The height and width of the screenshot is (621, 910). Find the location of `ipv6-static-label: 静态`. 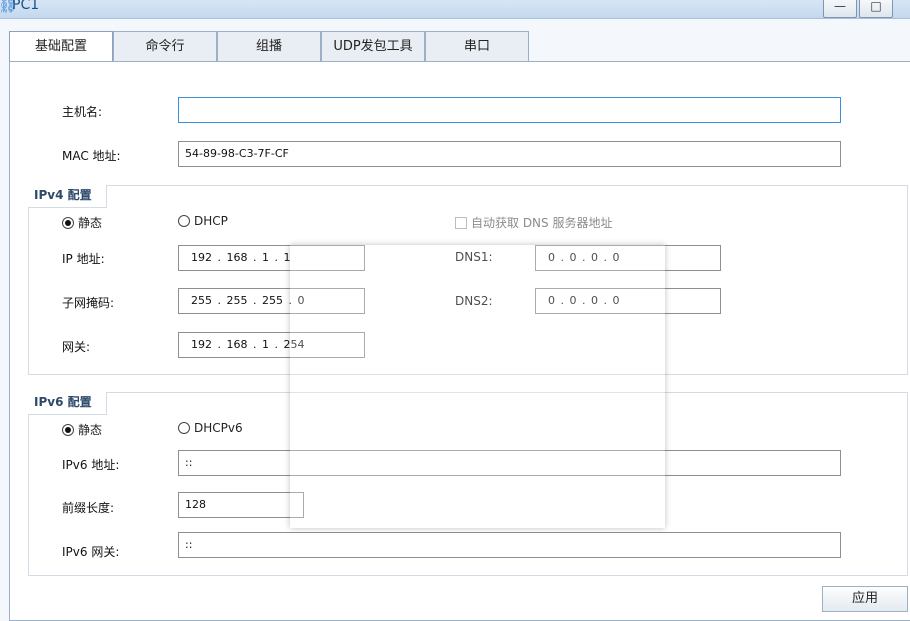

ipv6-static-label: 静态 is located at coordinates (90, 430).